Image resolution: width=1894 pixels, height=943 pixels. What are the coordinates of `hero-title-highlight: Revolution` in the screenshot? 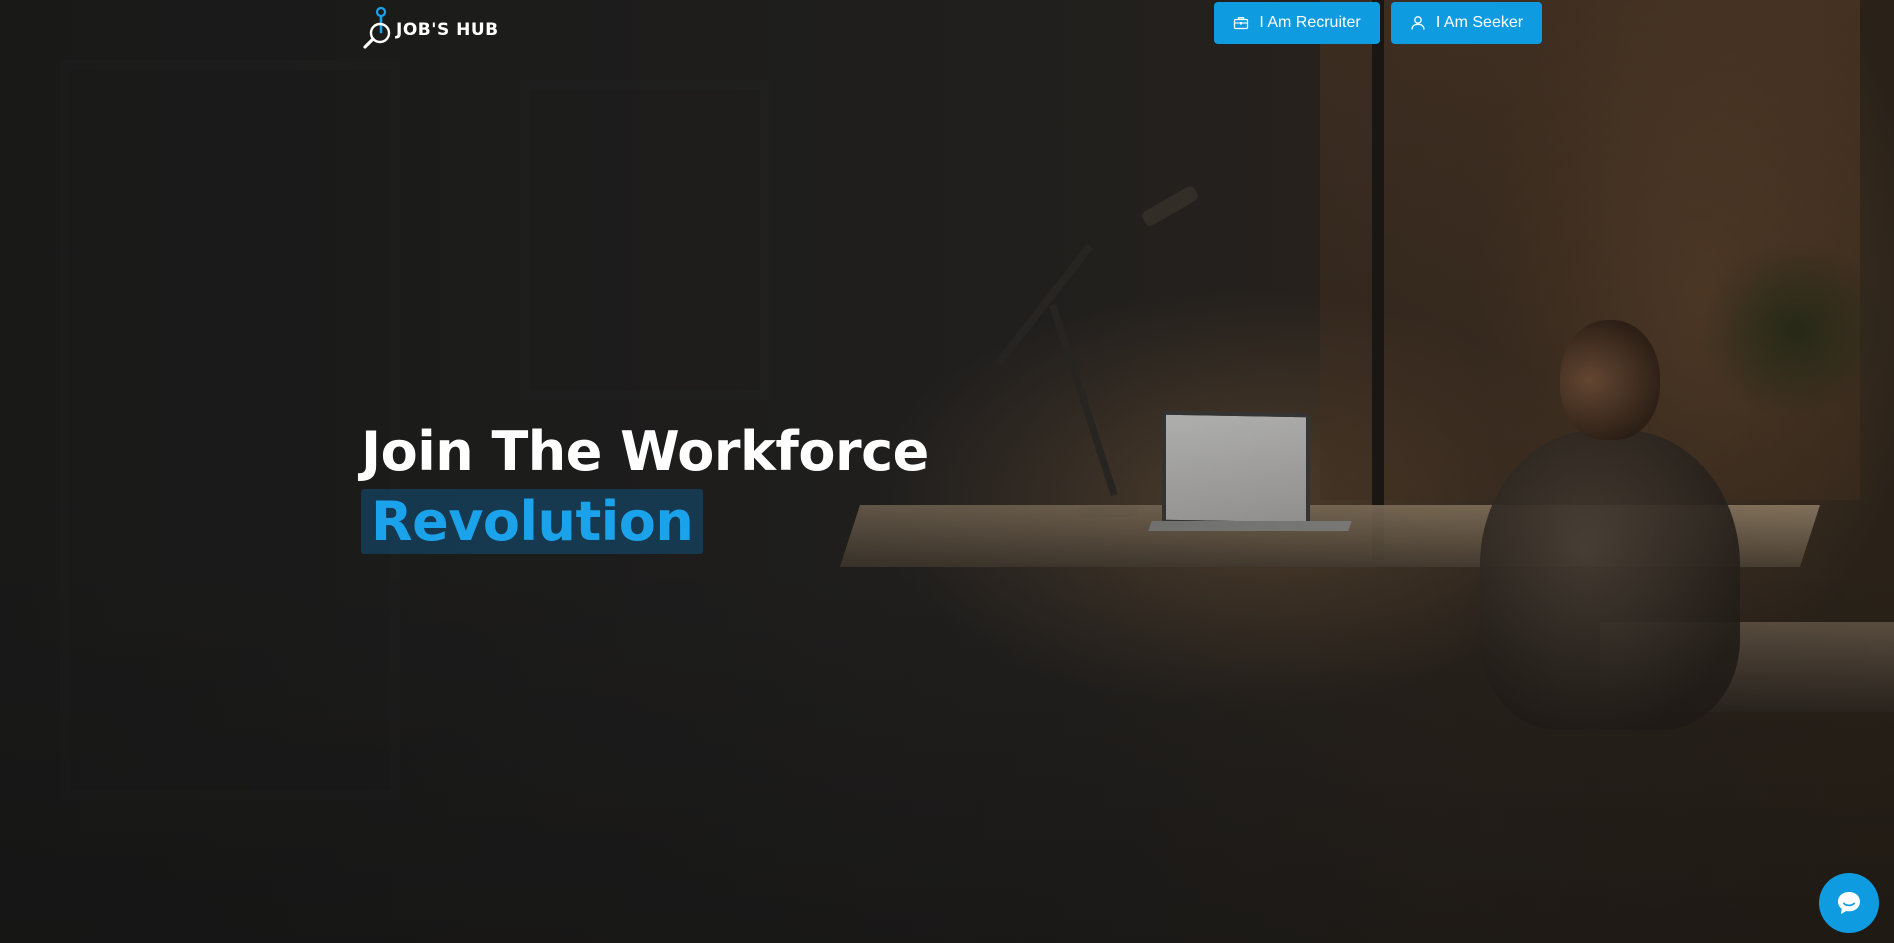 It's located at (532, 521).